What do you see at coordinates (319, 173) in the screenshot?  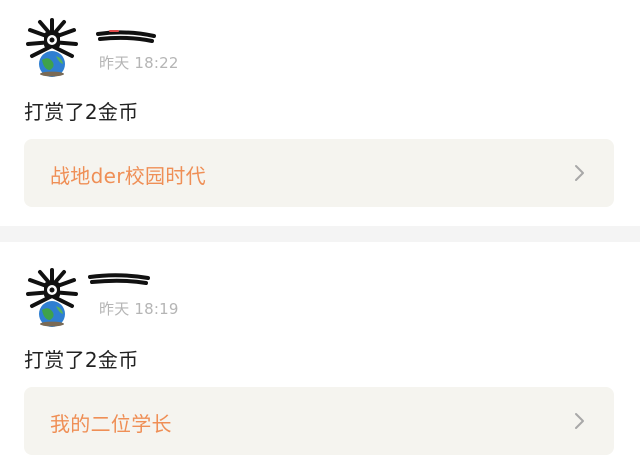 I see `linked-post-card: 战地der校园时代` at bounding box center [319, 173].